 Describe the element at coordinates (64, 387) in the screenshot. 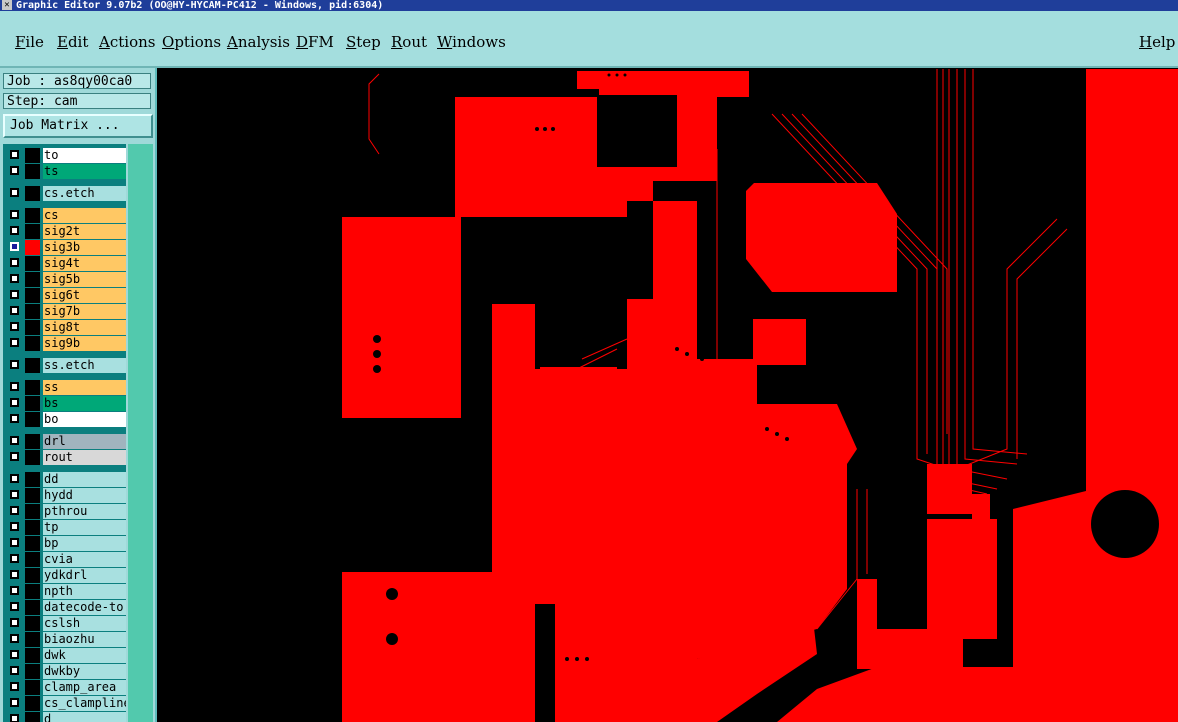

I see `layer-row: ss` at that location.